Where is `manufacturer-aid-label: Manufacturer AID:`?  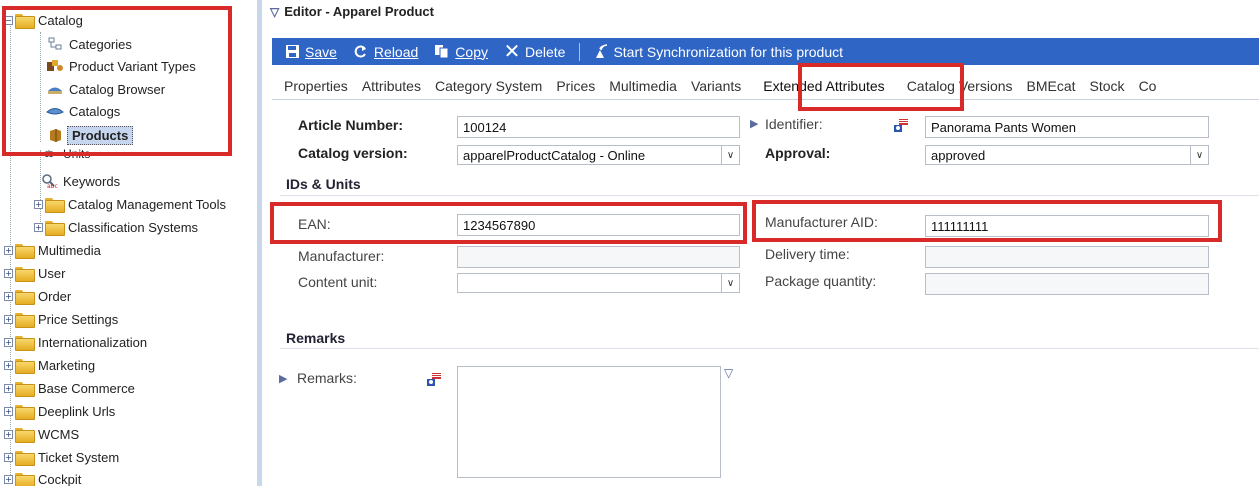 manufacturer-aid-label: Manufacturer AID: is located at coordinates (821, 222).